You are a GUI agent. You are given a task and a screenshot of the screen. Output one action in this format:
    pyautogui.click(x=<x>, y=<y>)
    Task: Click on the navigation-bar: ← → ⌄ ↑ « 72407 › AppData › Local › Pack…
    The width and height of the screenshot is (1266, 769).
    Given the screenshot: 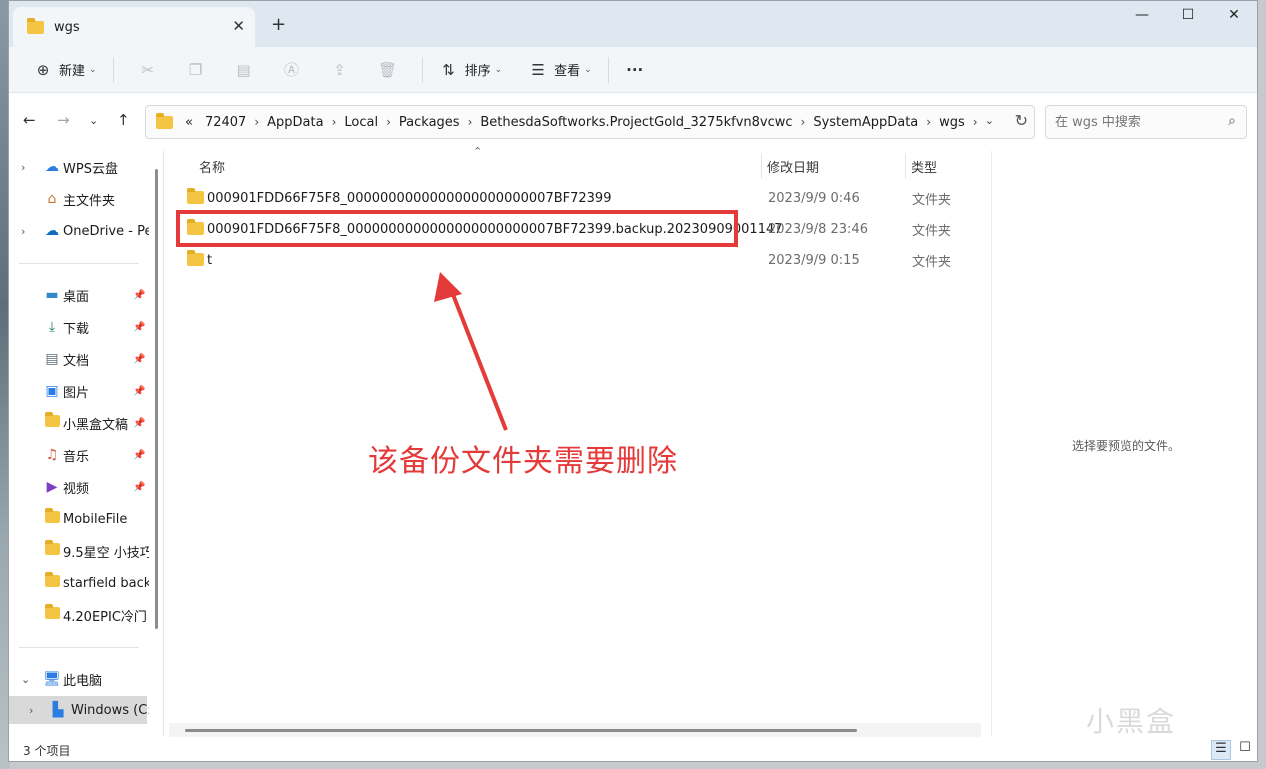 What is the action you would take?
    pyautogui.click(x=633, y=122)
    